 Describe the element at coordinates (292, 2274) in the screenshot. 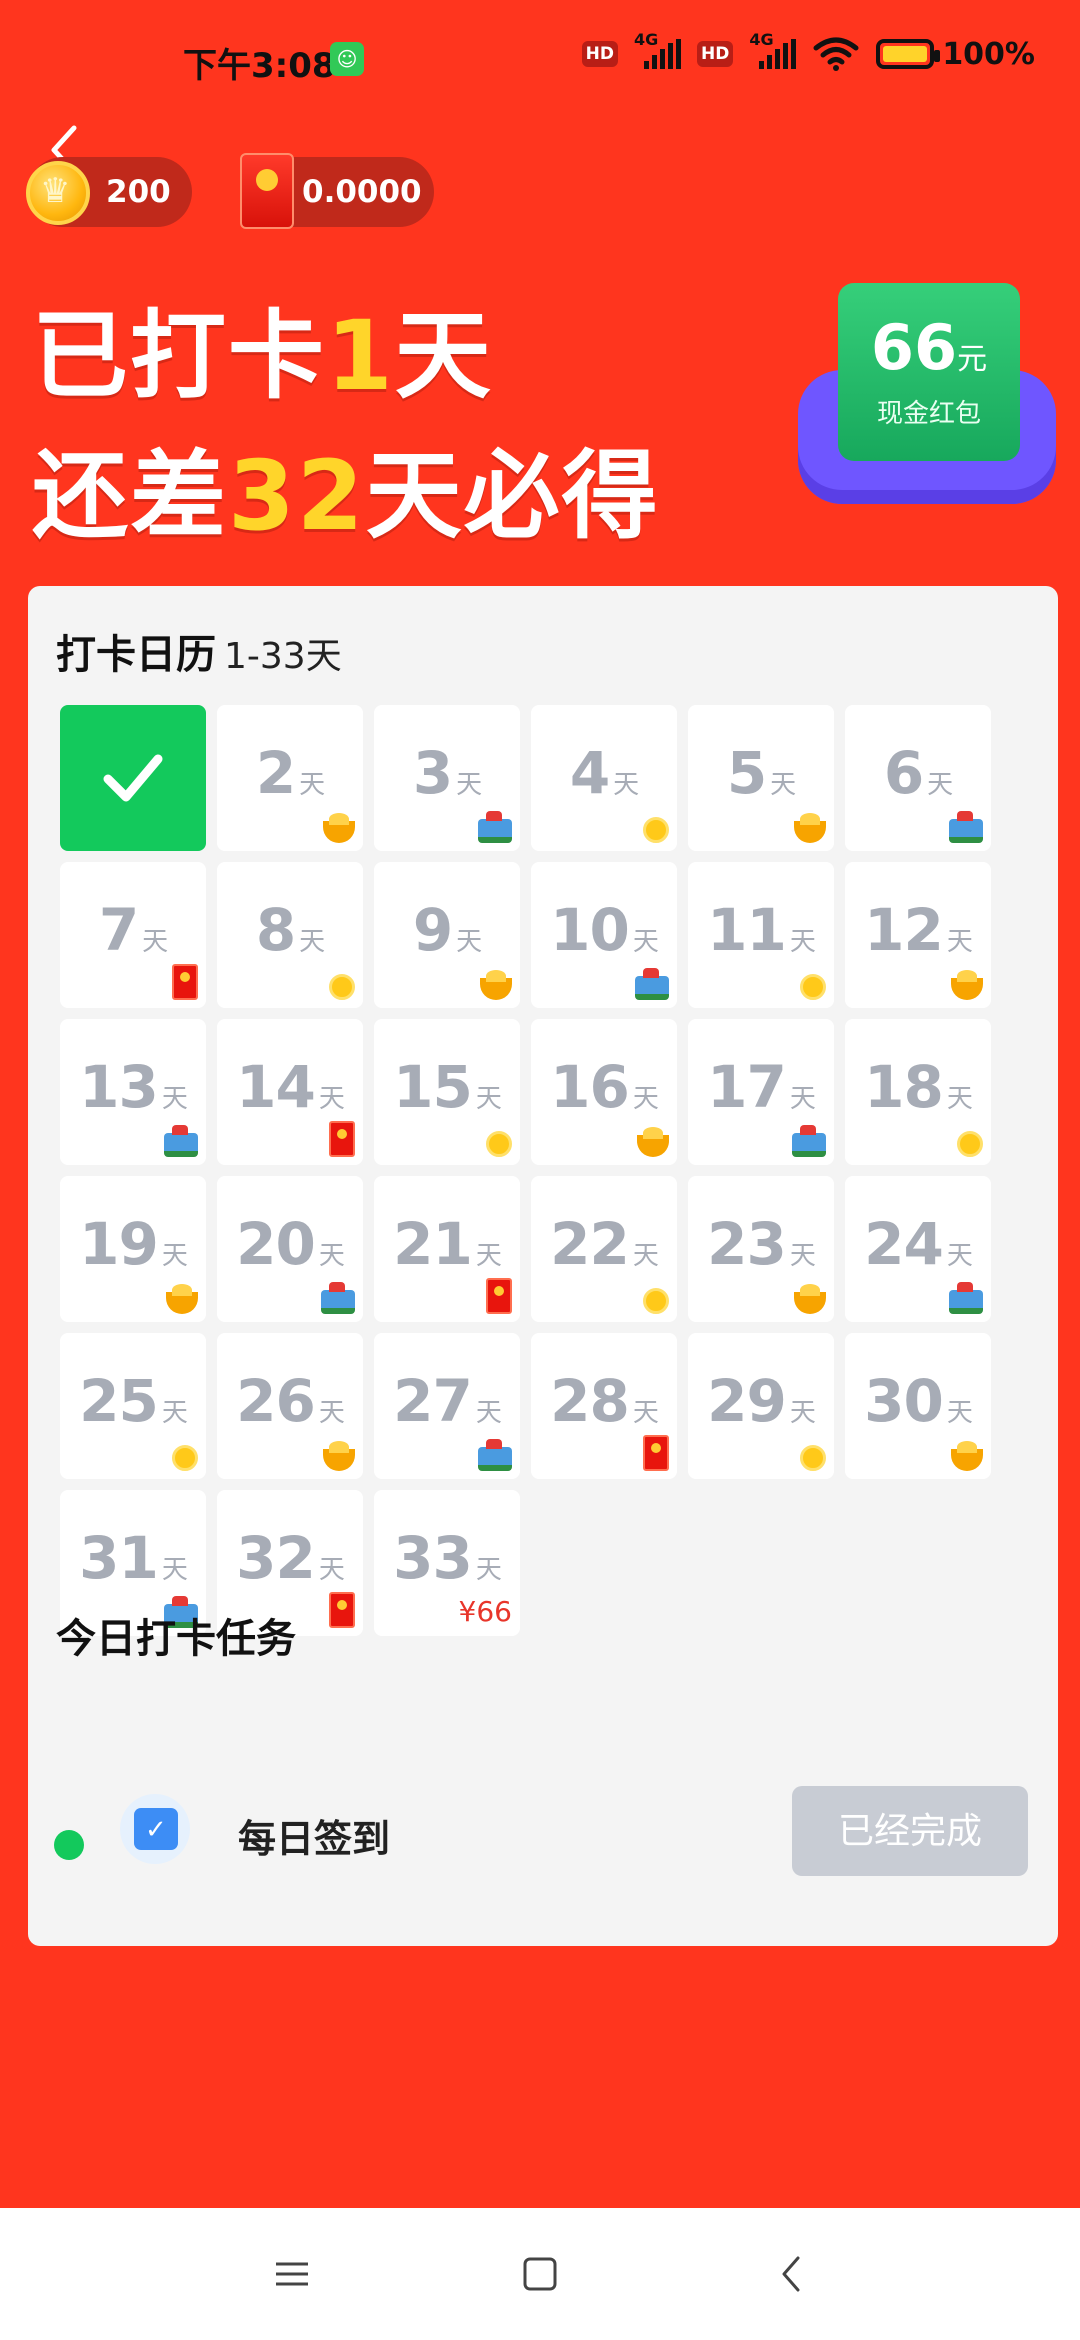

I see `menu-icon` at that location.